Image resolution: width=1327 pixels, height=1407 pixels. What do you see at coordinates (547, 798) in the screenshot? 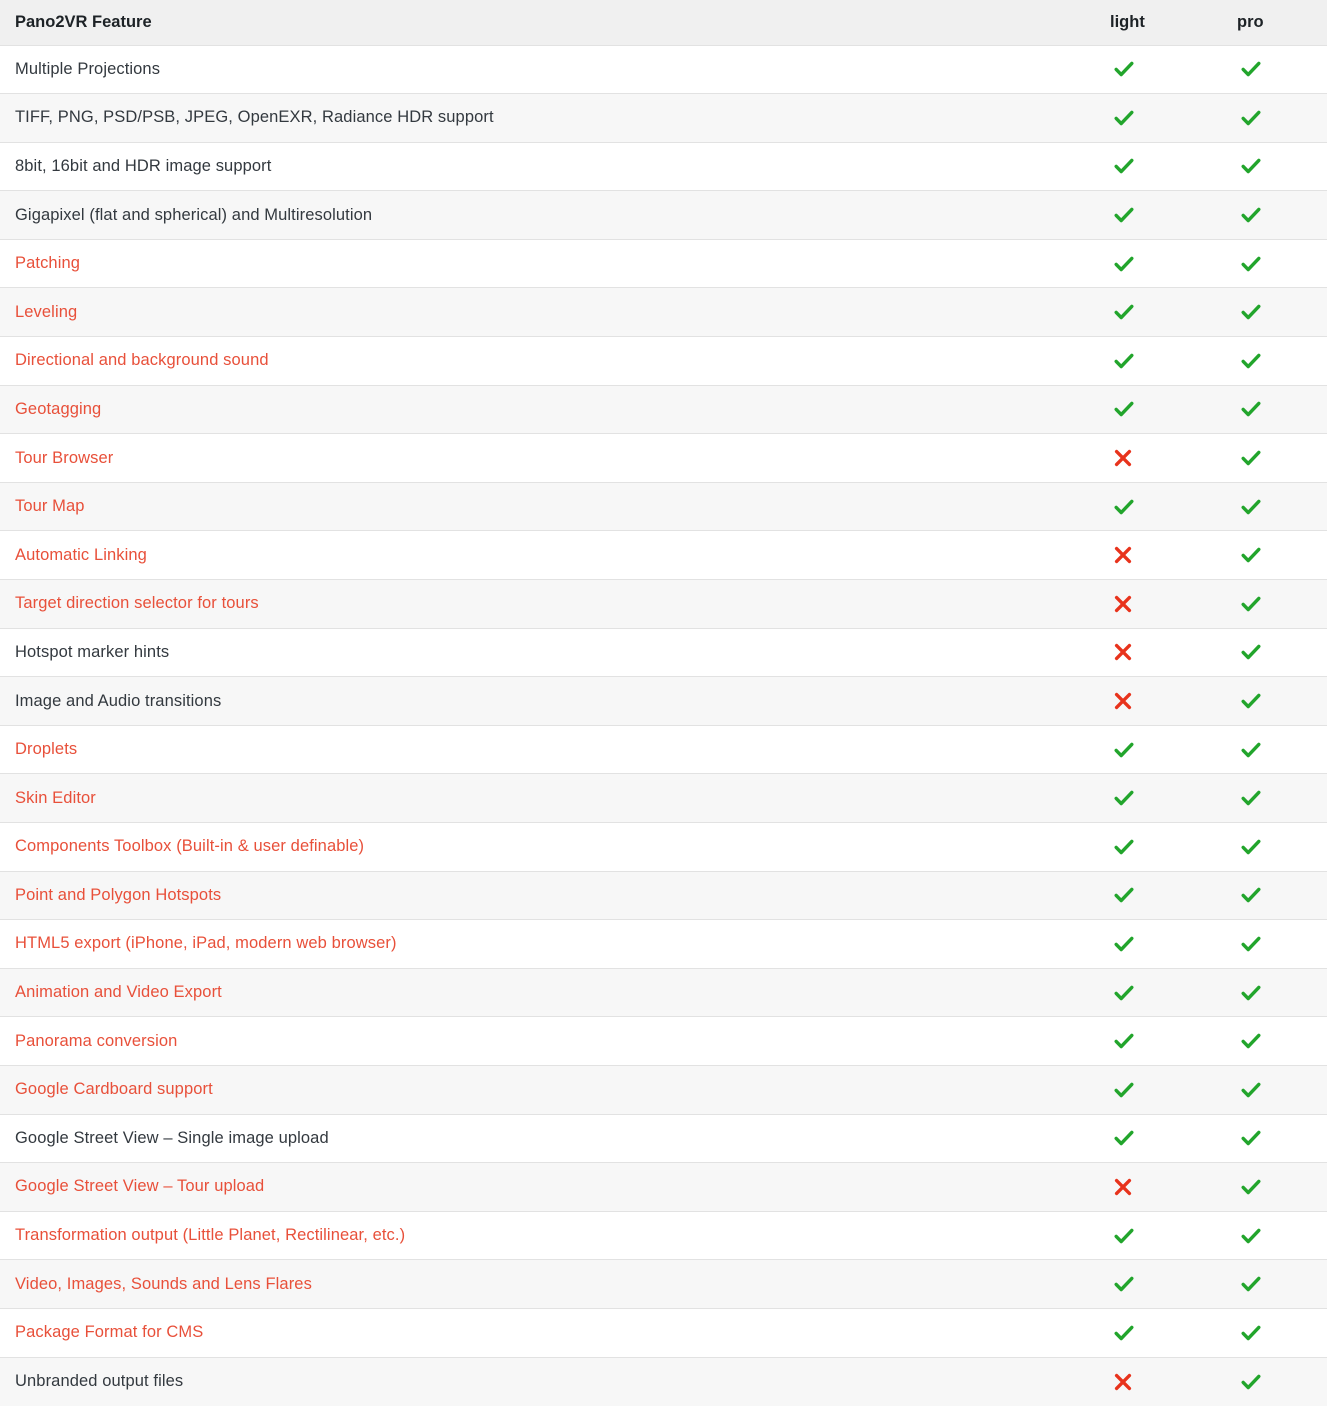
I see `feature-link: Skin Editor` at bounding box center [547, 798].